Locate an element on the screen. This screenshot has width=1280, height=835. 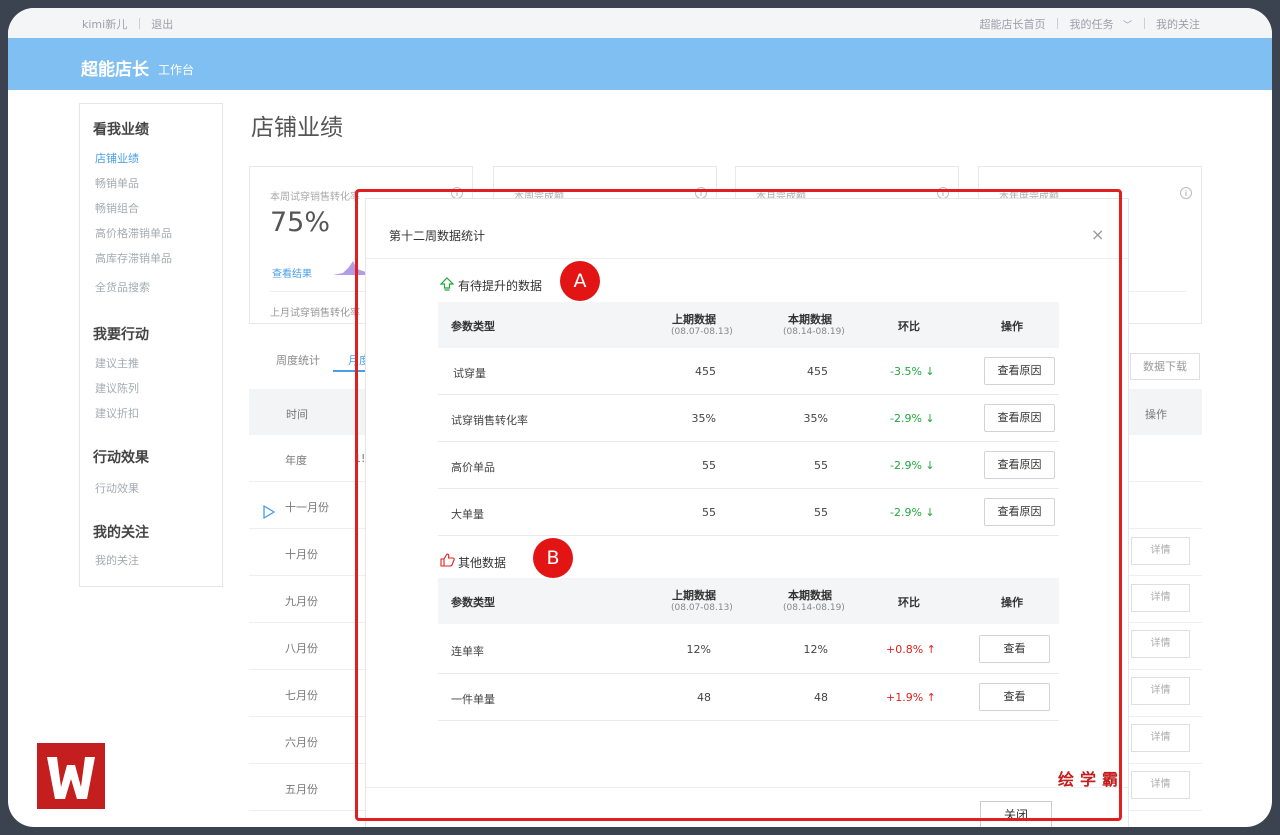
sidebar-item-combos: 畅销组合 is located at coordinates (117, 208).